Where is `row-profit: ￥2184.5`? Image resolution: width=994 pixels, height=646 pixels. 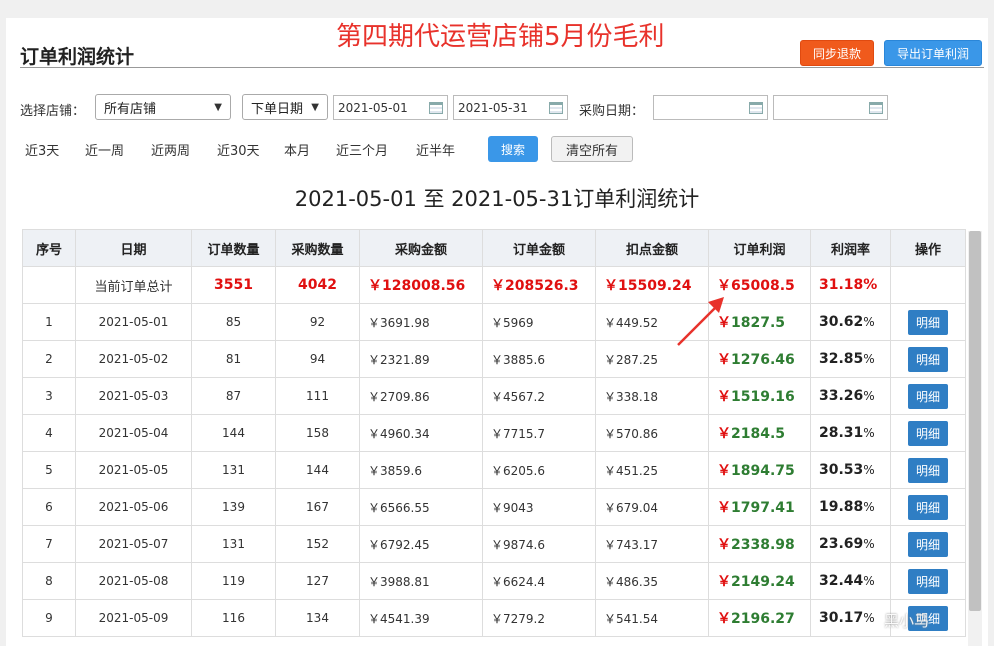 row-profit: ￥2184.5 is located at coordinates (759, 433).